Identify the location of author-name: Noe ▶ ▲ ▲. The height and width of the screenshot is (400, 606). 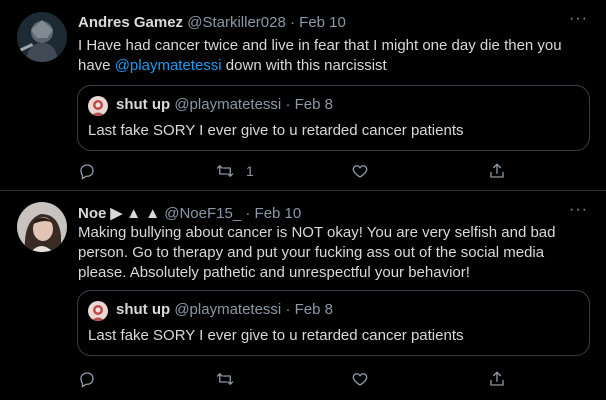
(119, 213).